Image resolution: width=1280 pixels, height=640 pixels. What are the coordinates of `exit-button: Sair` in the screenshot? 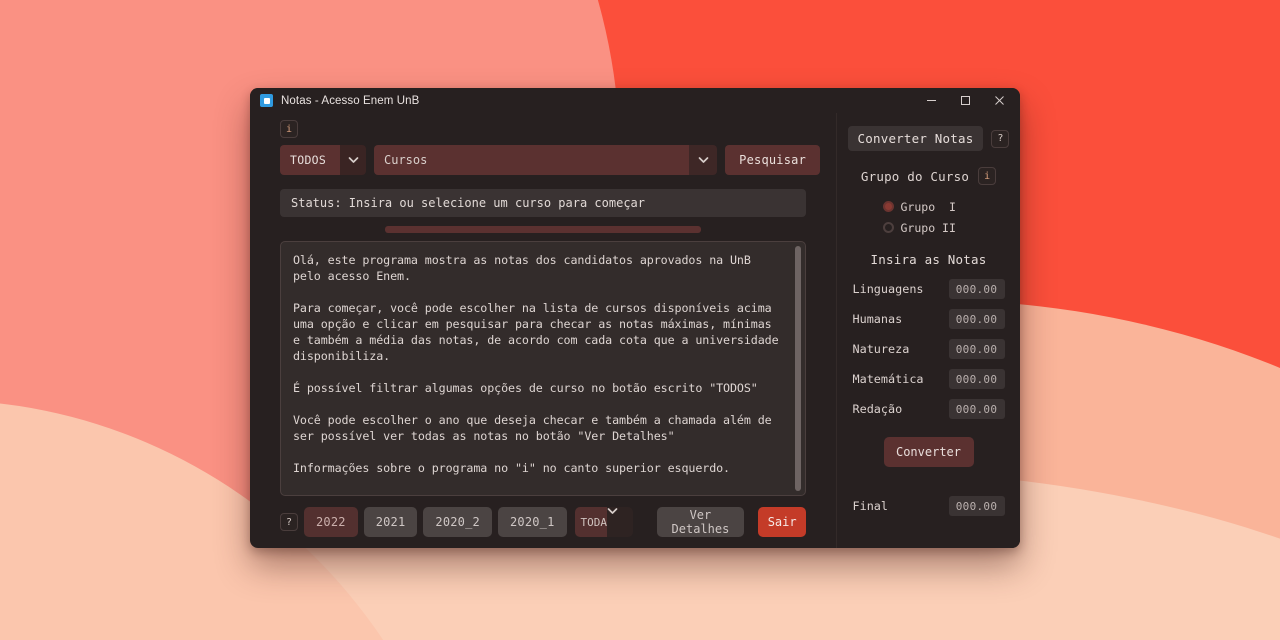 It's located at (782, 522).